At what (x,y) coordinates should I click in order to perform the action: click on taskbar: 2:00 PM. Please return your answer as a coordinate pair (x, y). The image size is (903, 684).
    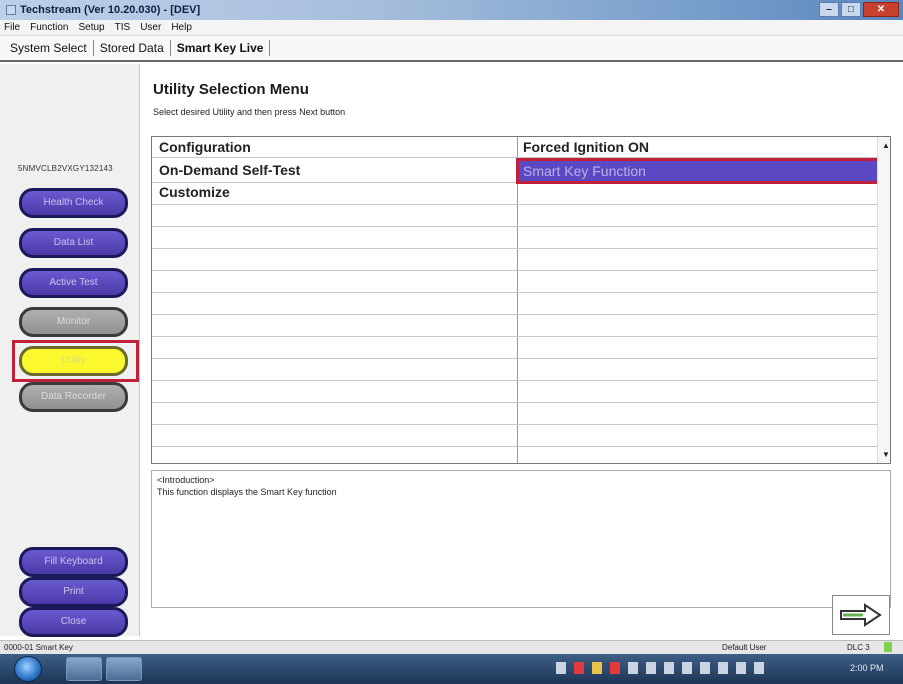
    Looking at the image, I should click on (451, 669).